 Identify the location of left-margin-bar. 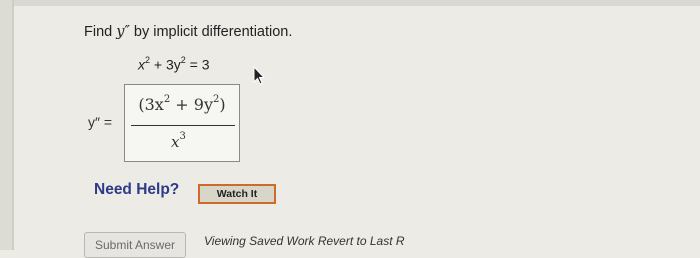
(7, 125).